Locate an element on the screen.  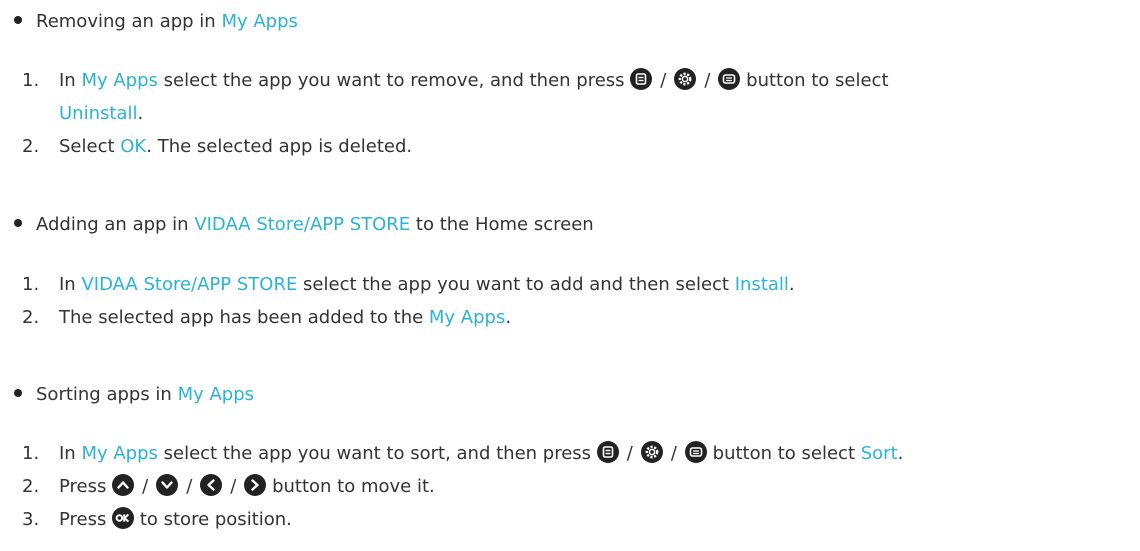
uninstall-link: Uninstall is located at coordinates (98, 113).